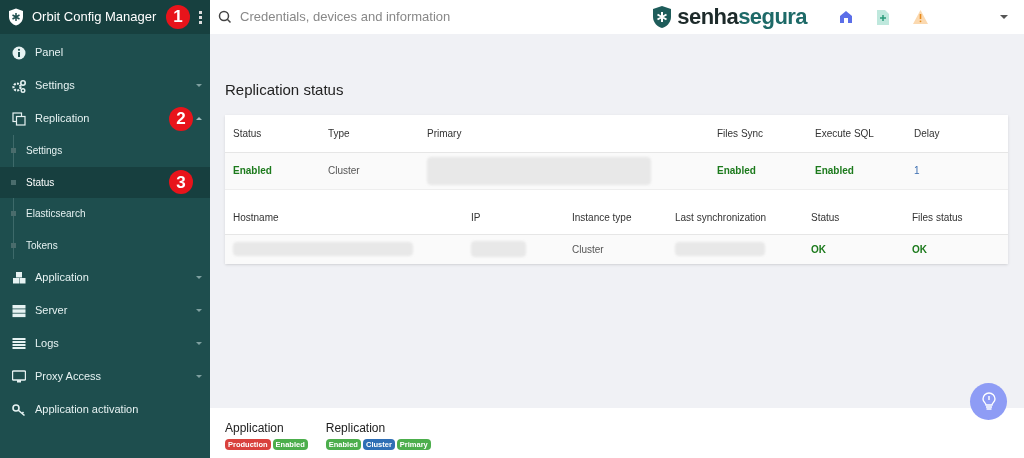  I want to click on sidebar-item: Settings, so click(105, 85).